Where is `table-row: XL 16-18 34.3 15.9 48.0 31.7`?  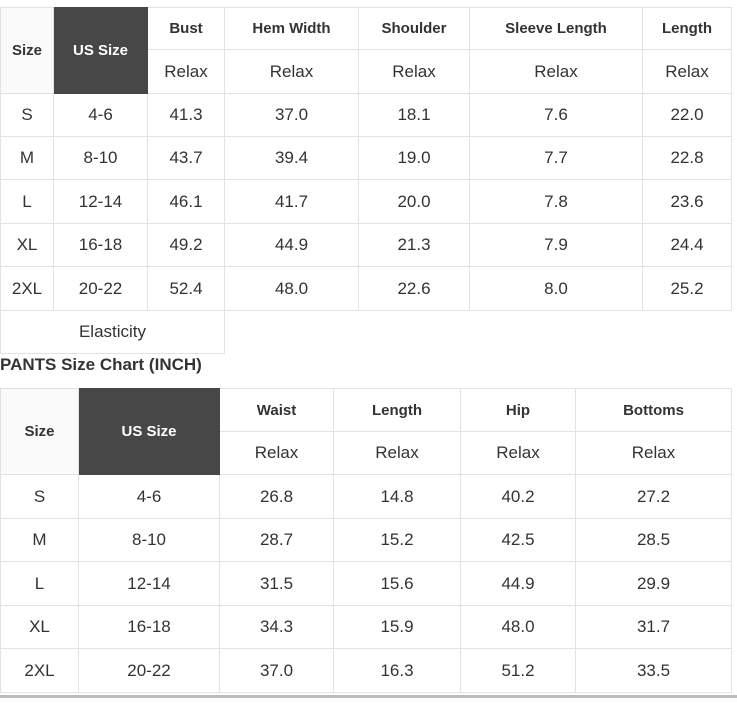 table-row: XL 16-18 34.3 15.9 48.0 31.7 is located at coordinates (366, 627).